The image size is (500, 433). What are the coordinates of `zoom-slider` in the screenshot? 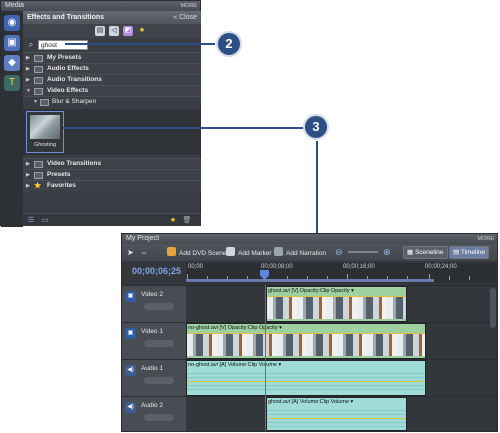 It's located at (363, 252).